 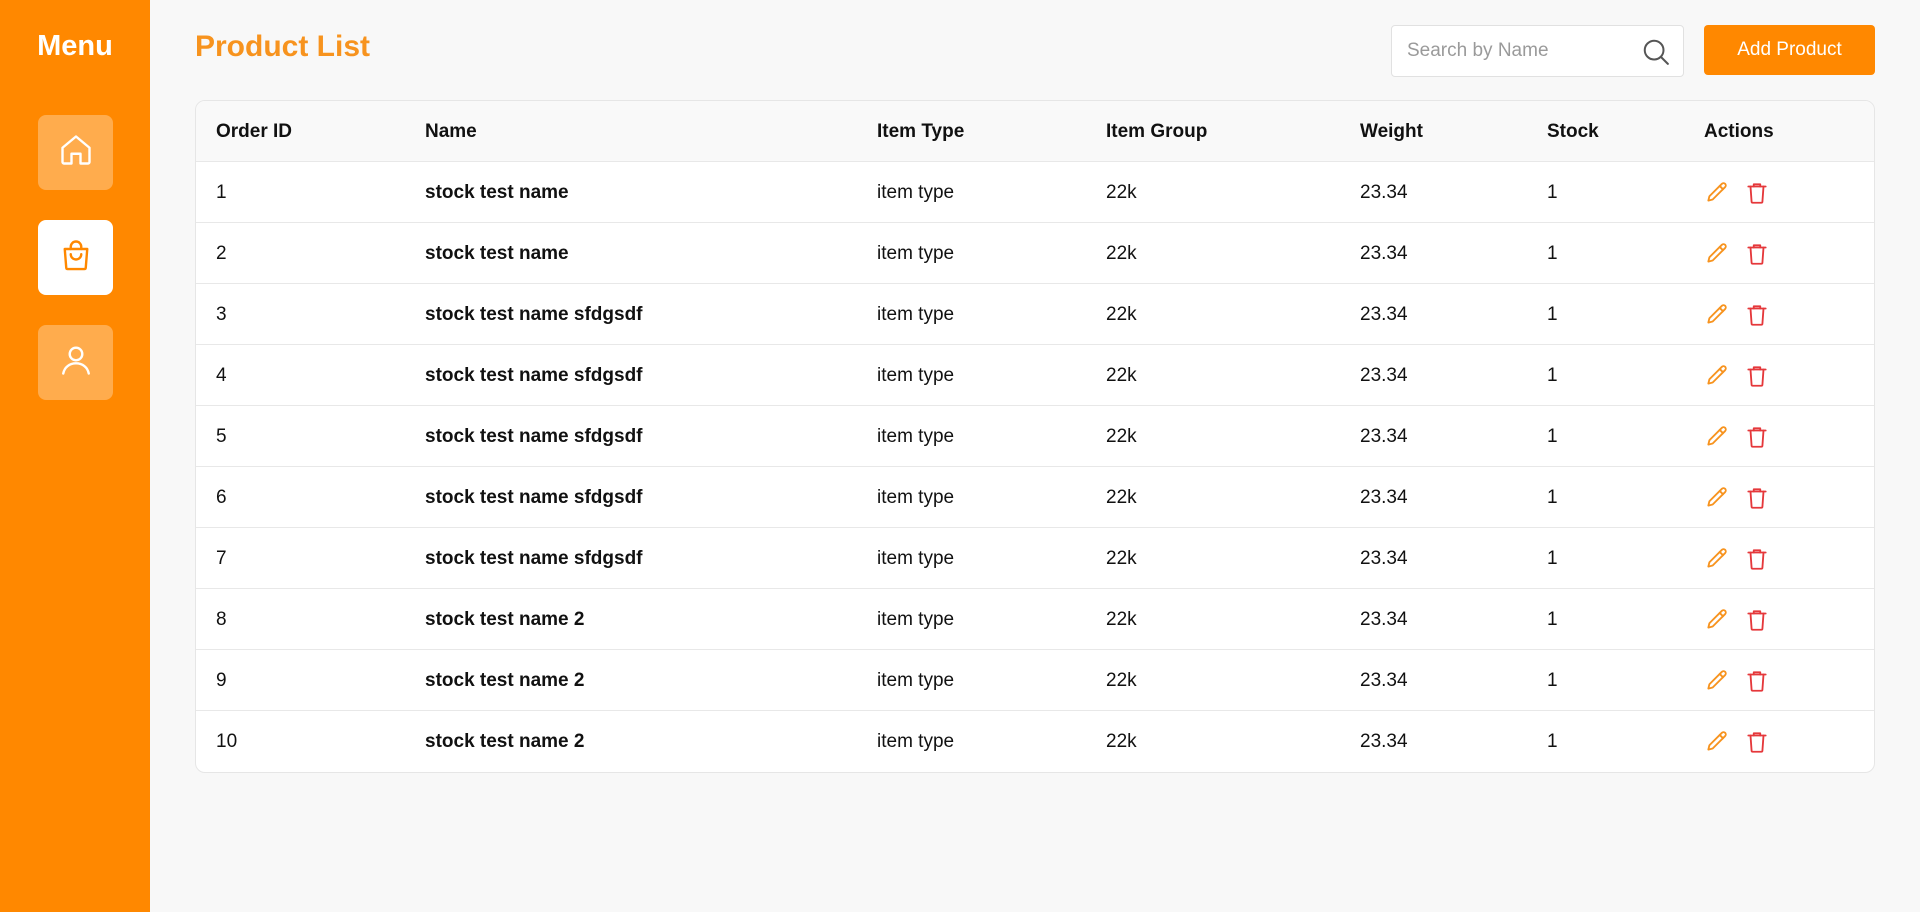 I want to click on cell-order-id: 1, so click(x=221, y=192).